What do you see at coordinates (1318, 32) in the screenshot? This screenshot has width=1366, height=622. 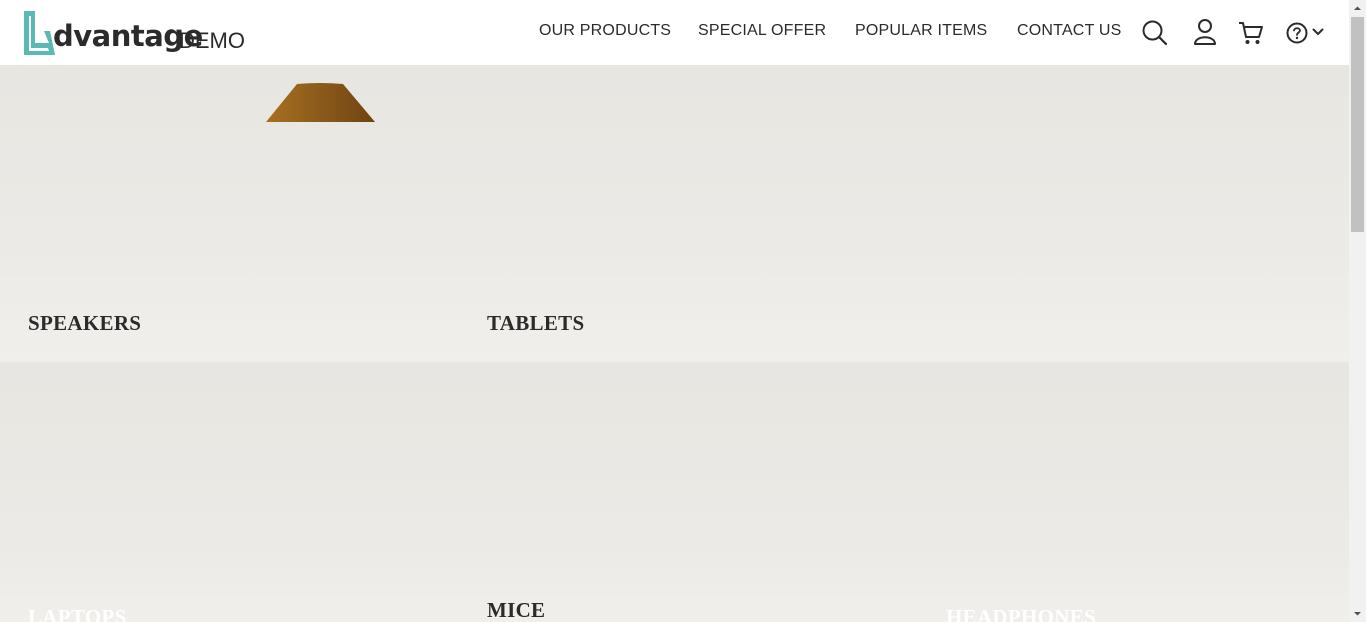 I see `chevron-down-icon` at bounding box center [1318, 32].